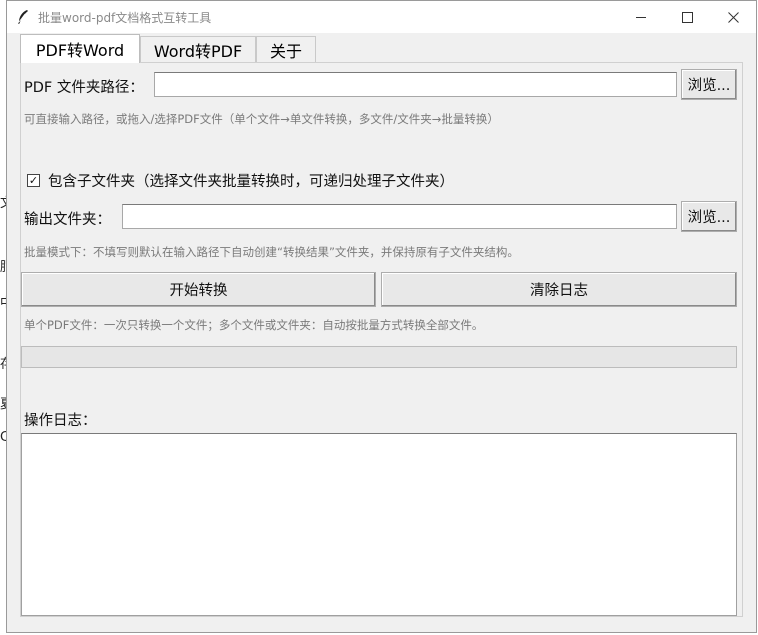 The image size is (758, 635). What do you see at coordinates (125, 17) in the screenshot?
I see `window-title: 批量word-pdf文档格式互转工具` at bounding box center [125, 17].